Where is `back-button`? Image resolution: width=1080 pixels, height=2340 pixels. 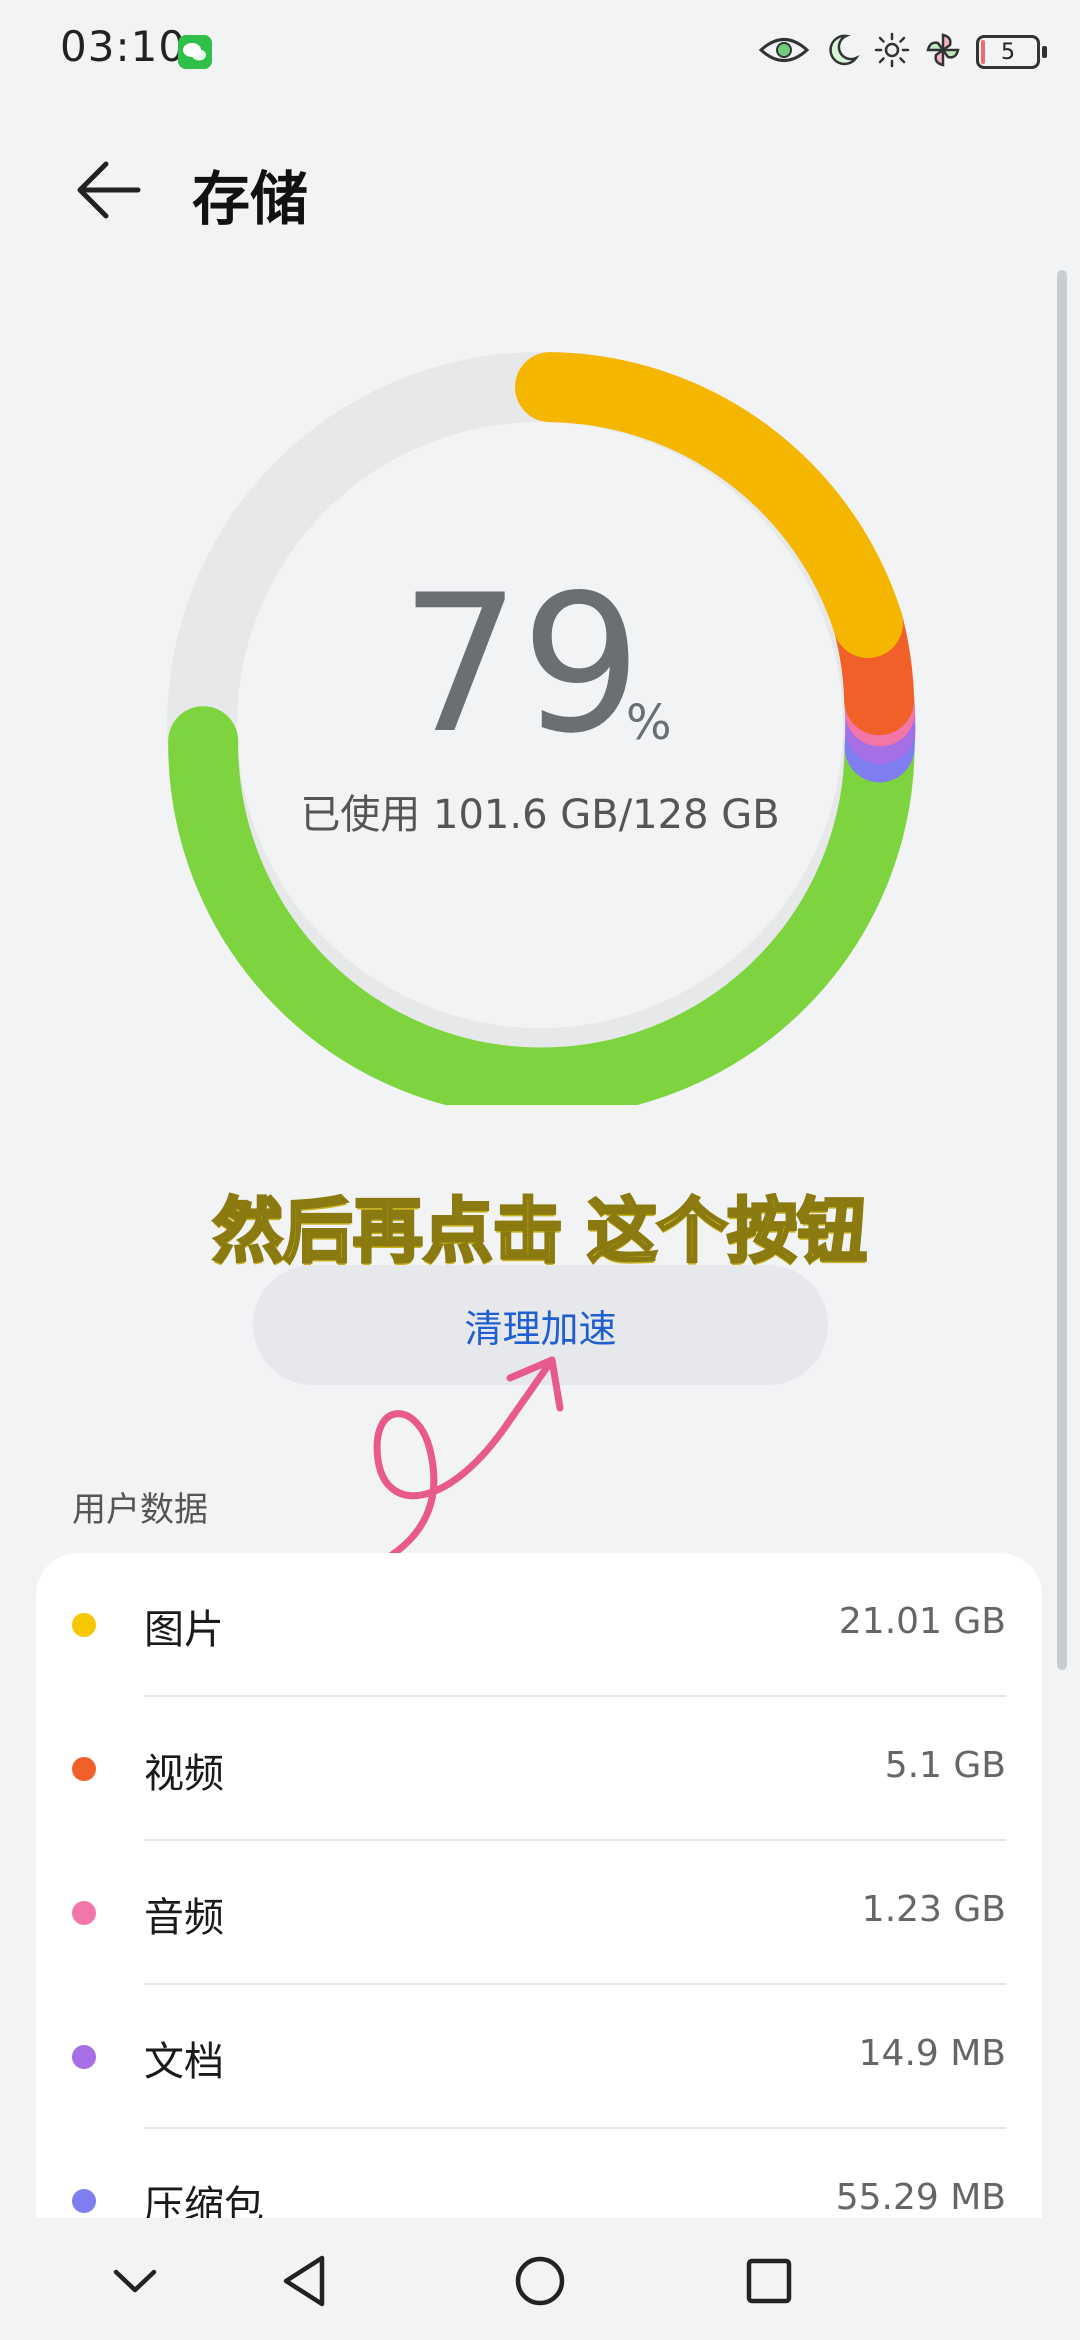
back-button is located at coordinates (108, 190).